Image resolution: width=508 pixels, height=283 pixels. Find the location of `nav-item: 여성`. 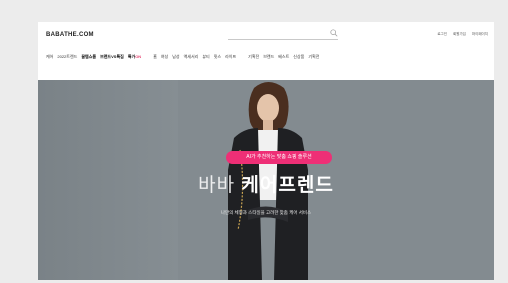

nav-item: 여성 is located at coordinates (164, 57).